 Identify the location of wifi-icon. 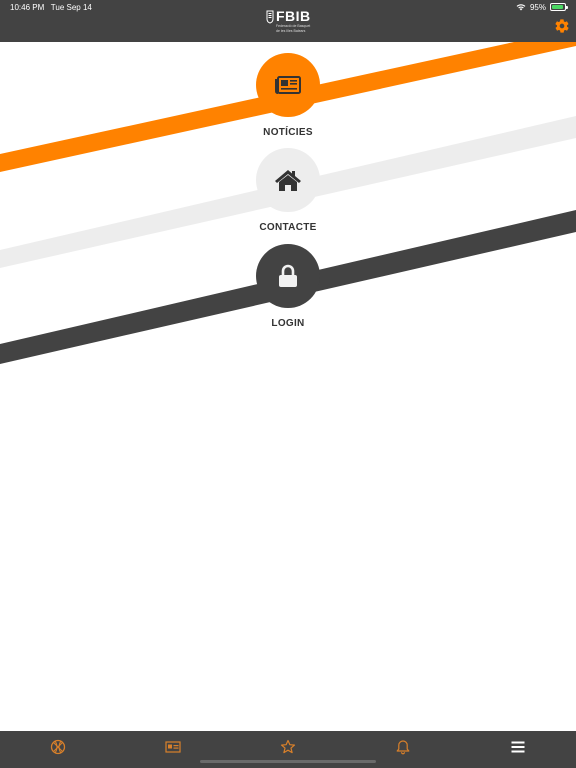
(521, 7).